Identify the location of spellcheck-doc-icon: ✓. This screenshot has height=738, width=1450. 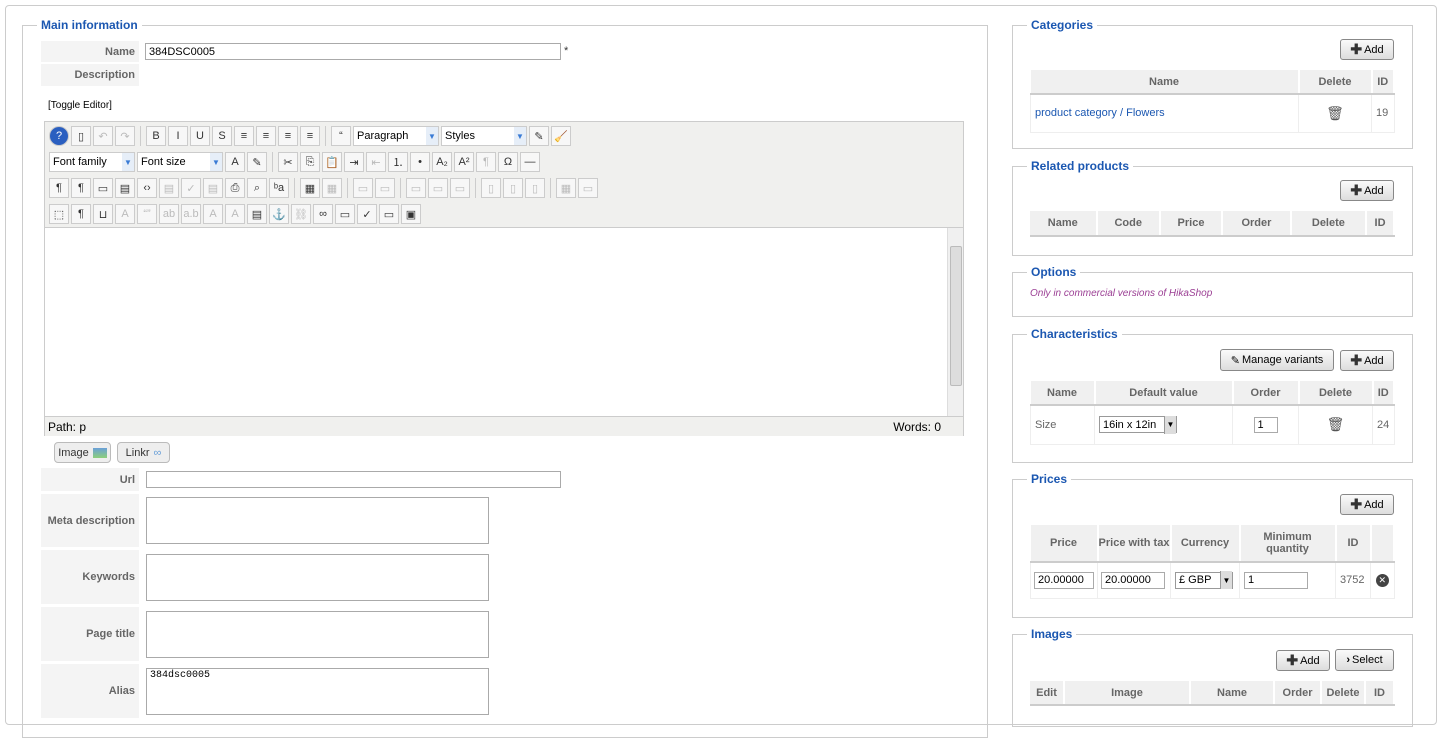
(191, 188).